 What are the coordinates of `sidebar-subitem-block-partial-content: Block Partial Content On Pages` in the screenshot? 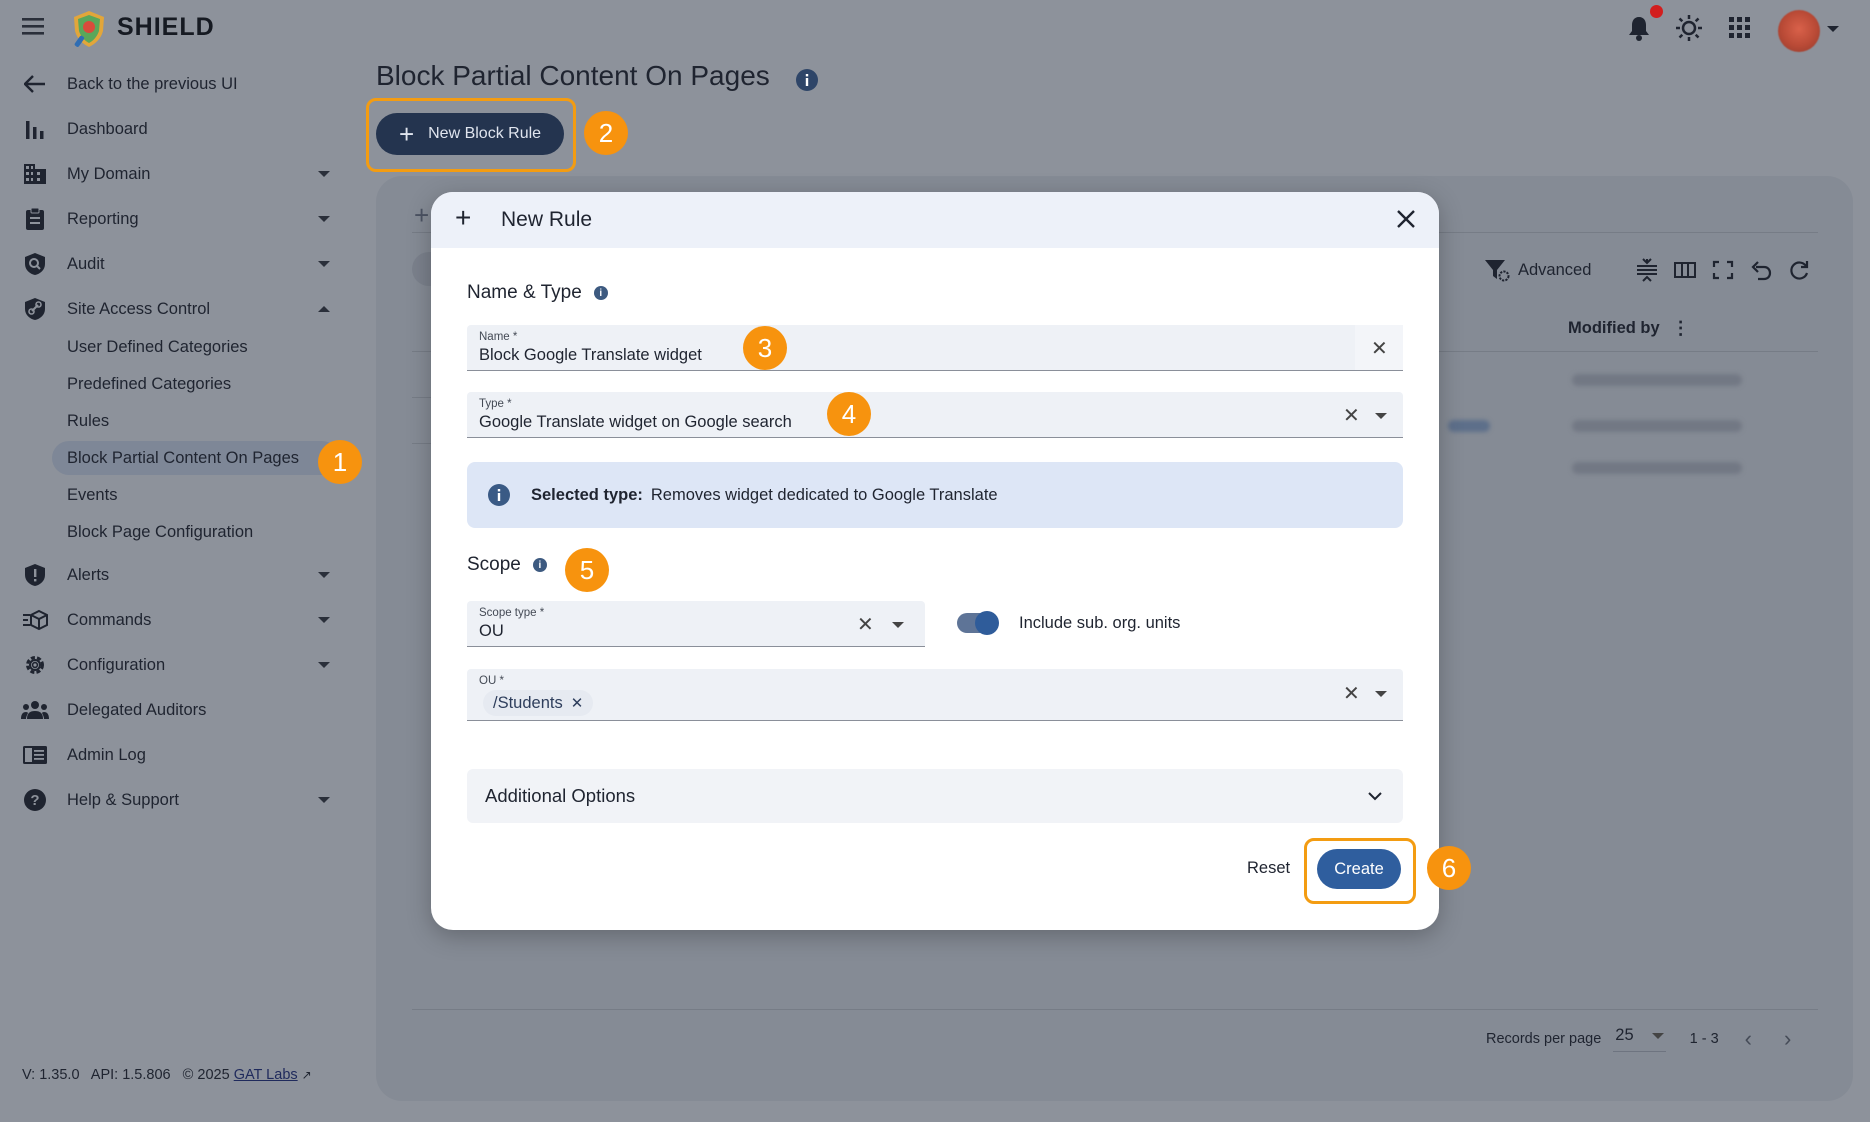 It's located at (195, 458).